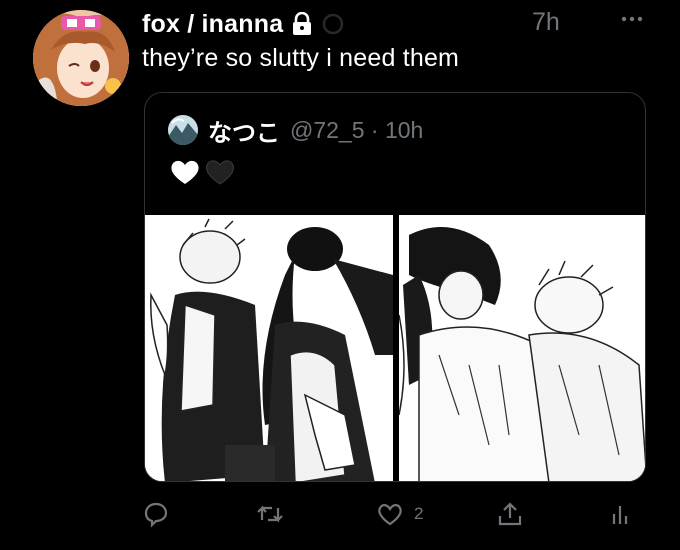 The width and height of the screenshot is (680, 550). Describe the element at coordinates (333, 24) in the screenshot. I see `handle-fragment` at that location.